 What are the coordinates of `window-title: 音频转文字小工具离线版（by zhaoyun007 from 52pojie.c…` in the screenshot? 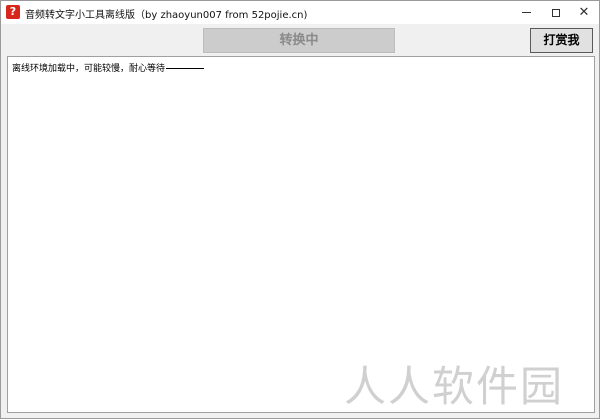 It's located at (166, 15).